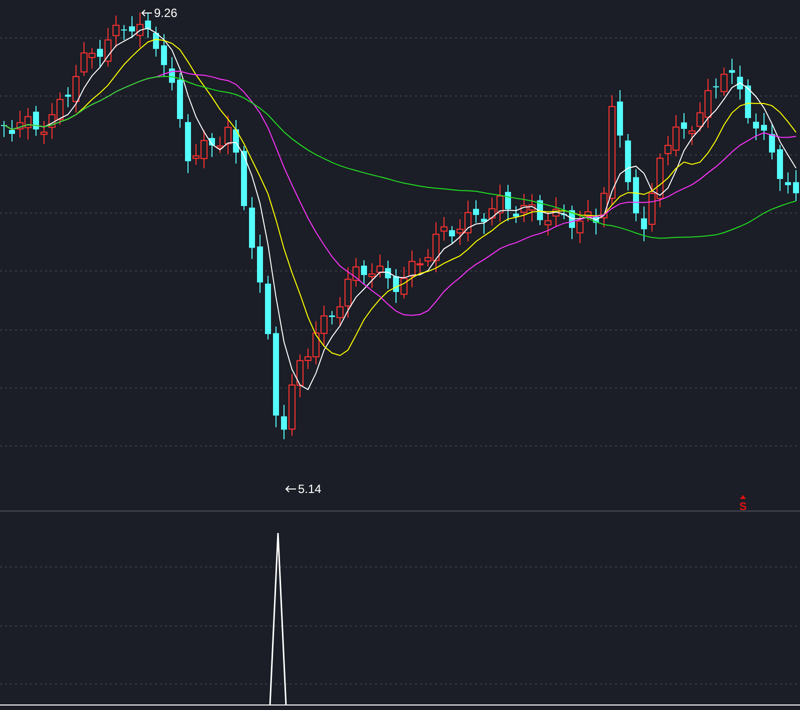 The width and height of the screenshot is (800, 710). I want to click on price-label: 5.14, so click(310, 489).